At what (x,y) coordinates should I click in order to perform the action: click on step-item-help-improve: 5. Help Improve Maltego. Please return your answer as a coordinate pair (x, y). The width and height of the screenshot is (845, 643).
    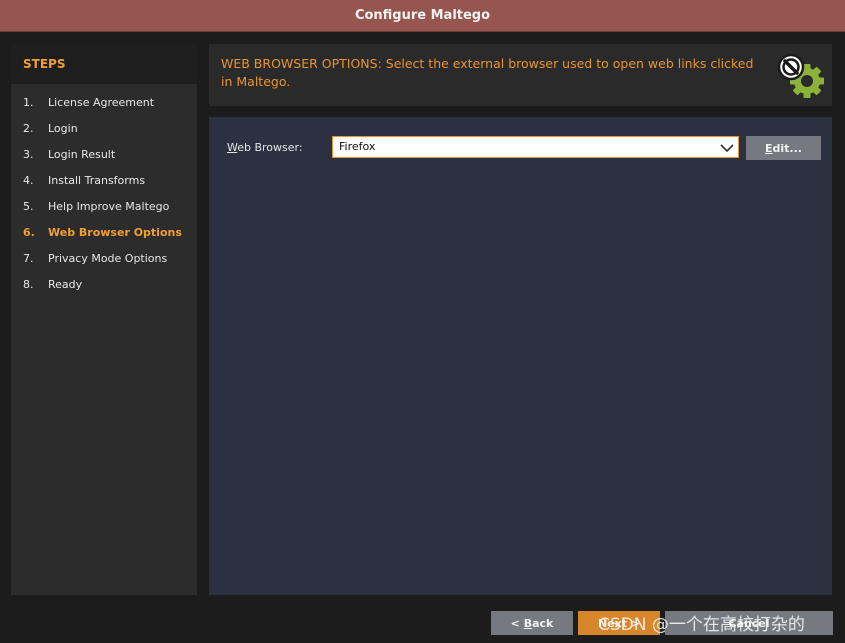
    Looking at the image, I should click on (96, 206).